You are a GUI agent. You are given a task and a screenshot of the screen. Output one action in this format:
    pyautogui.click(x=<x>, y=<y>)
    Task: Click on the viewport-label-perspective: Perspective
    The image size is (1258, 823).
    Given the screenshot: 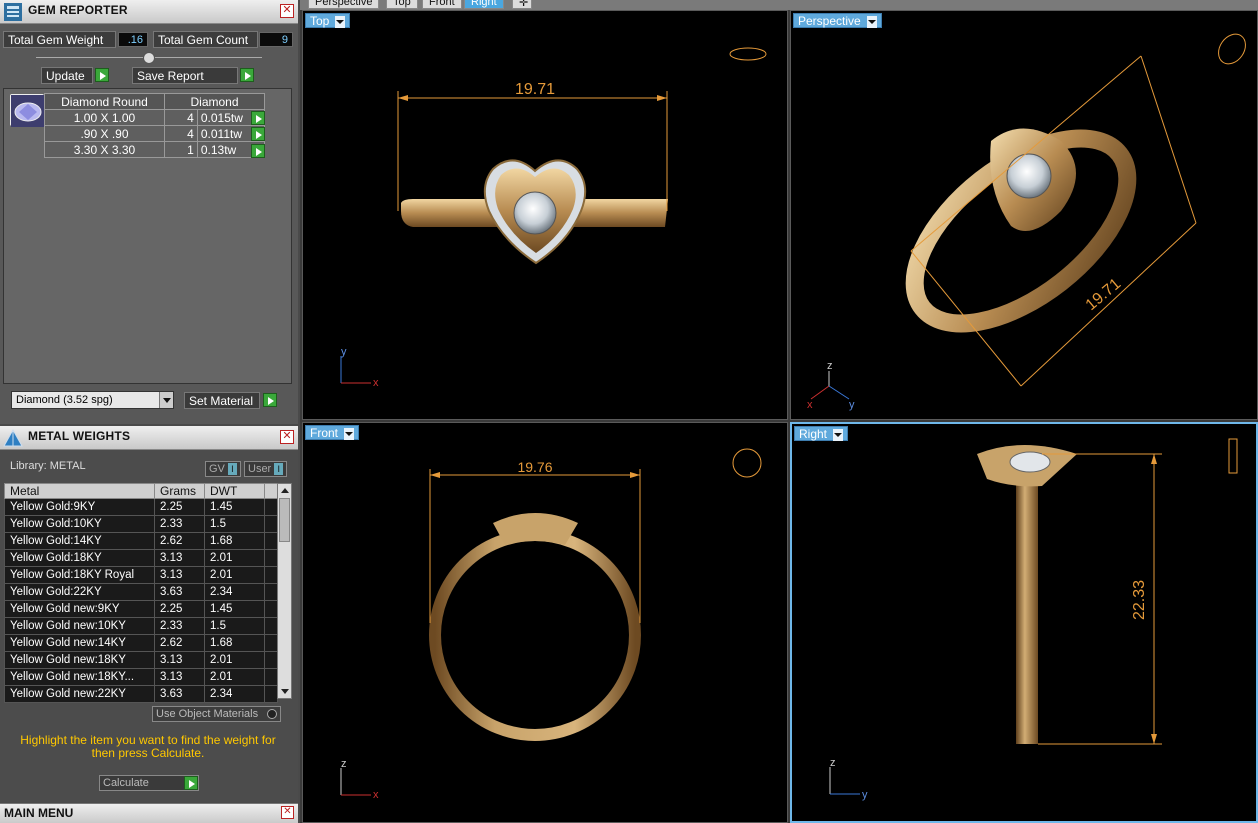 What is the action you would take?
    pyautogui.click(x=837, y=20)
    